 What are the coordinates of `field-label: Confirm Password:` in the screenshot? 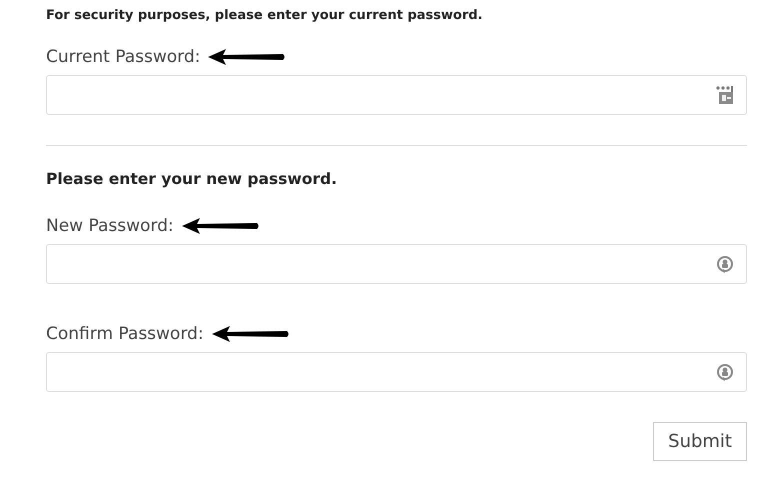 It's located at (125, 334).